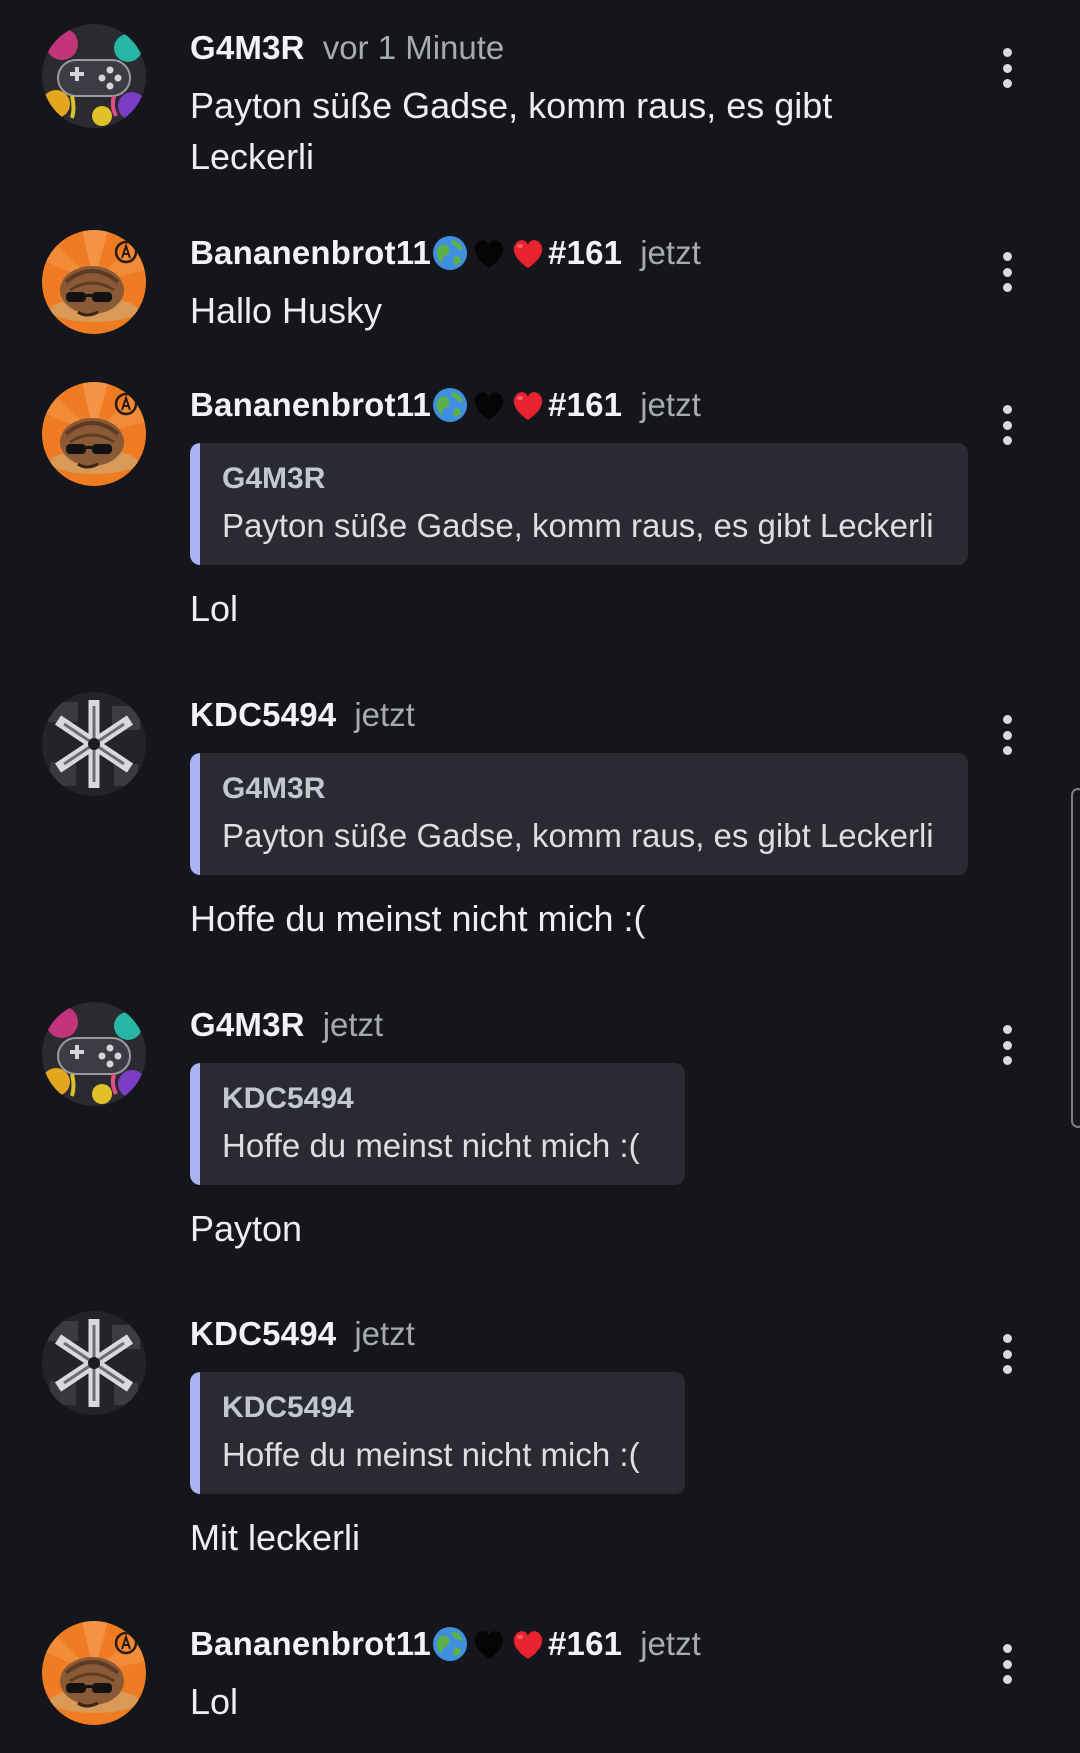  I want to click on message-text: Payton, so click(246, 1228).